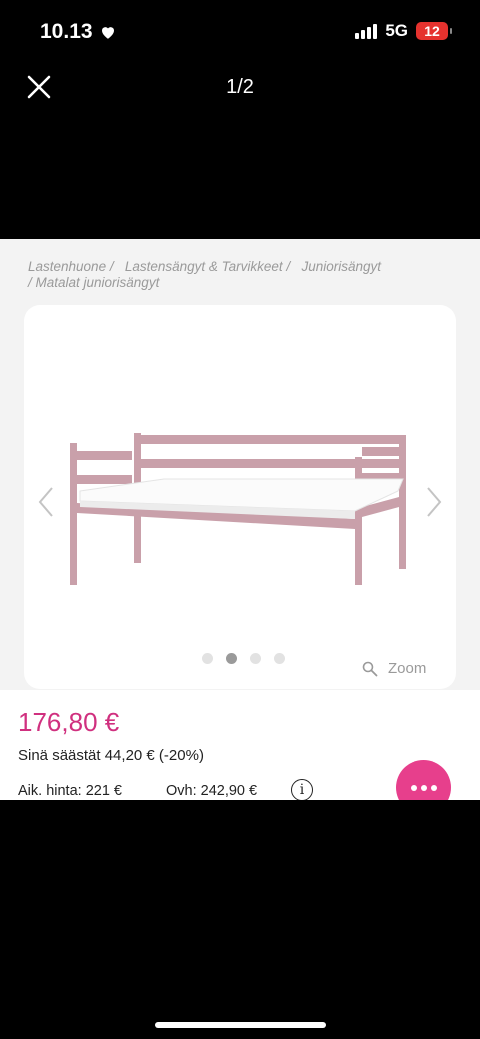 Image resolution: width=480 pixels, height=1039 pixels. Describe the element at coordinates (341, 266) in the screenshot. I see `breadcrumb-item-juniorisangyt: Juniorisängyt` at that location.